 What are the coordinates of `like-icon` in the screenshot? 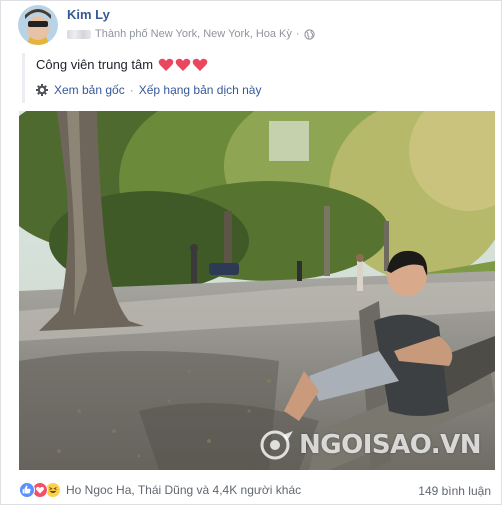 It's located at (27, 490).